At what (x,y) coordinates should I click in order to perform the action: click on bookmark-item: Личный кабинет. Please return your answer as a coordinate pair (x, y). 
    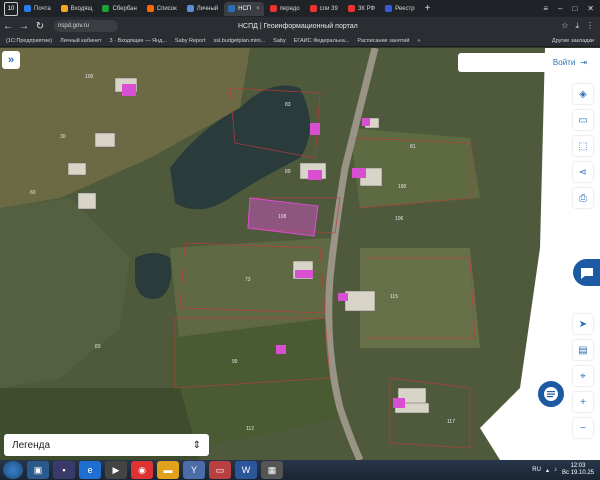
    Looking at the image, I should click on (80, 41).